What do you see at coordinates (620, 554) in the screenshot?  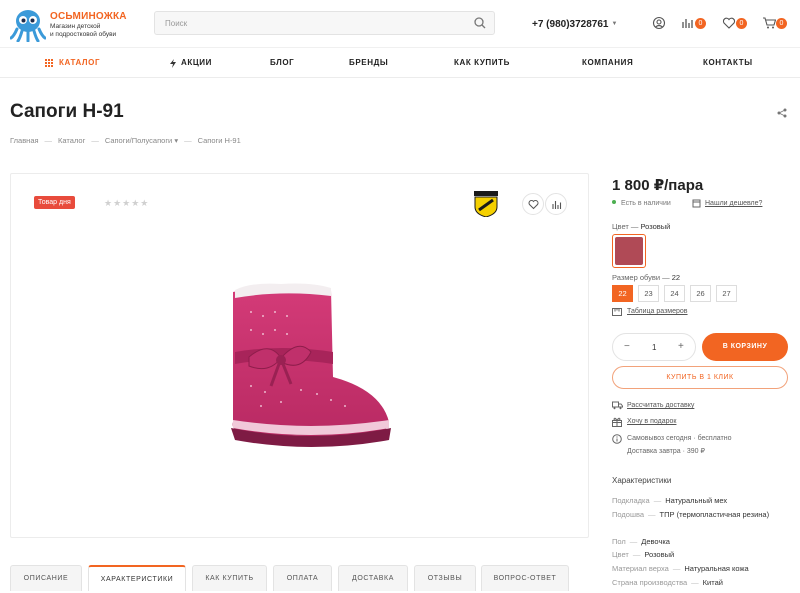 I see `characteristic-key: Цвет` at bounding box center [620, 554].